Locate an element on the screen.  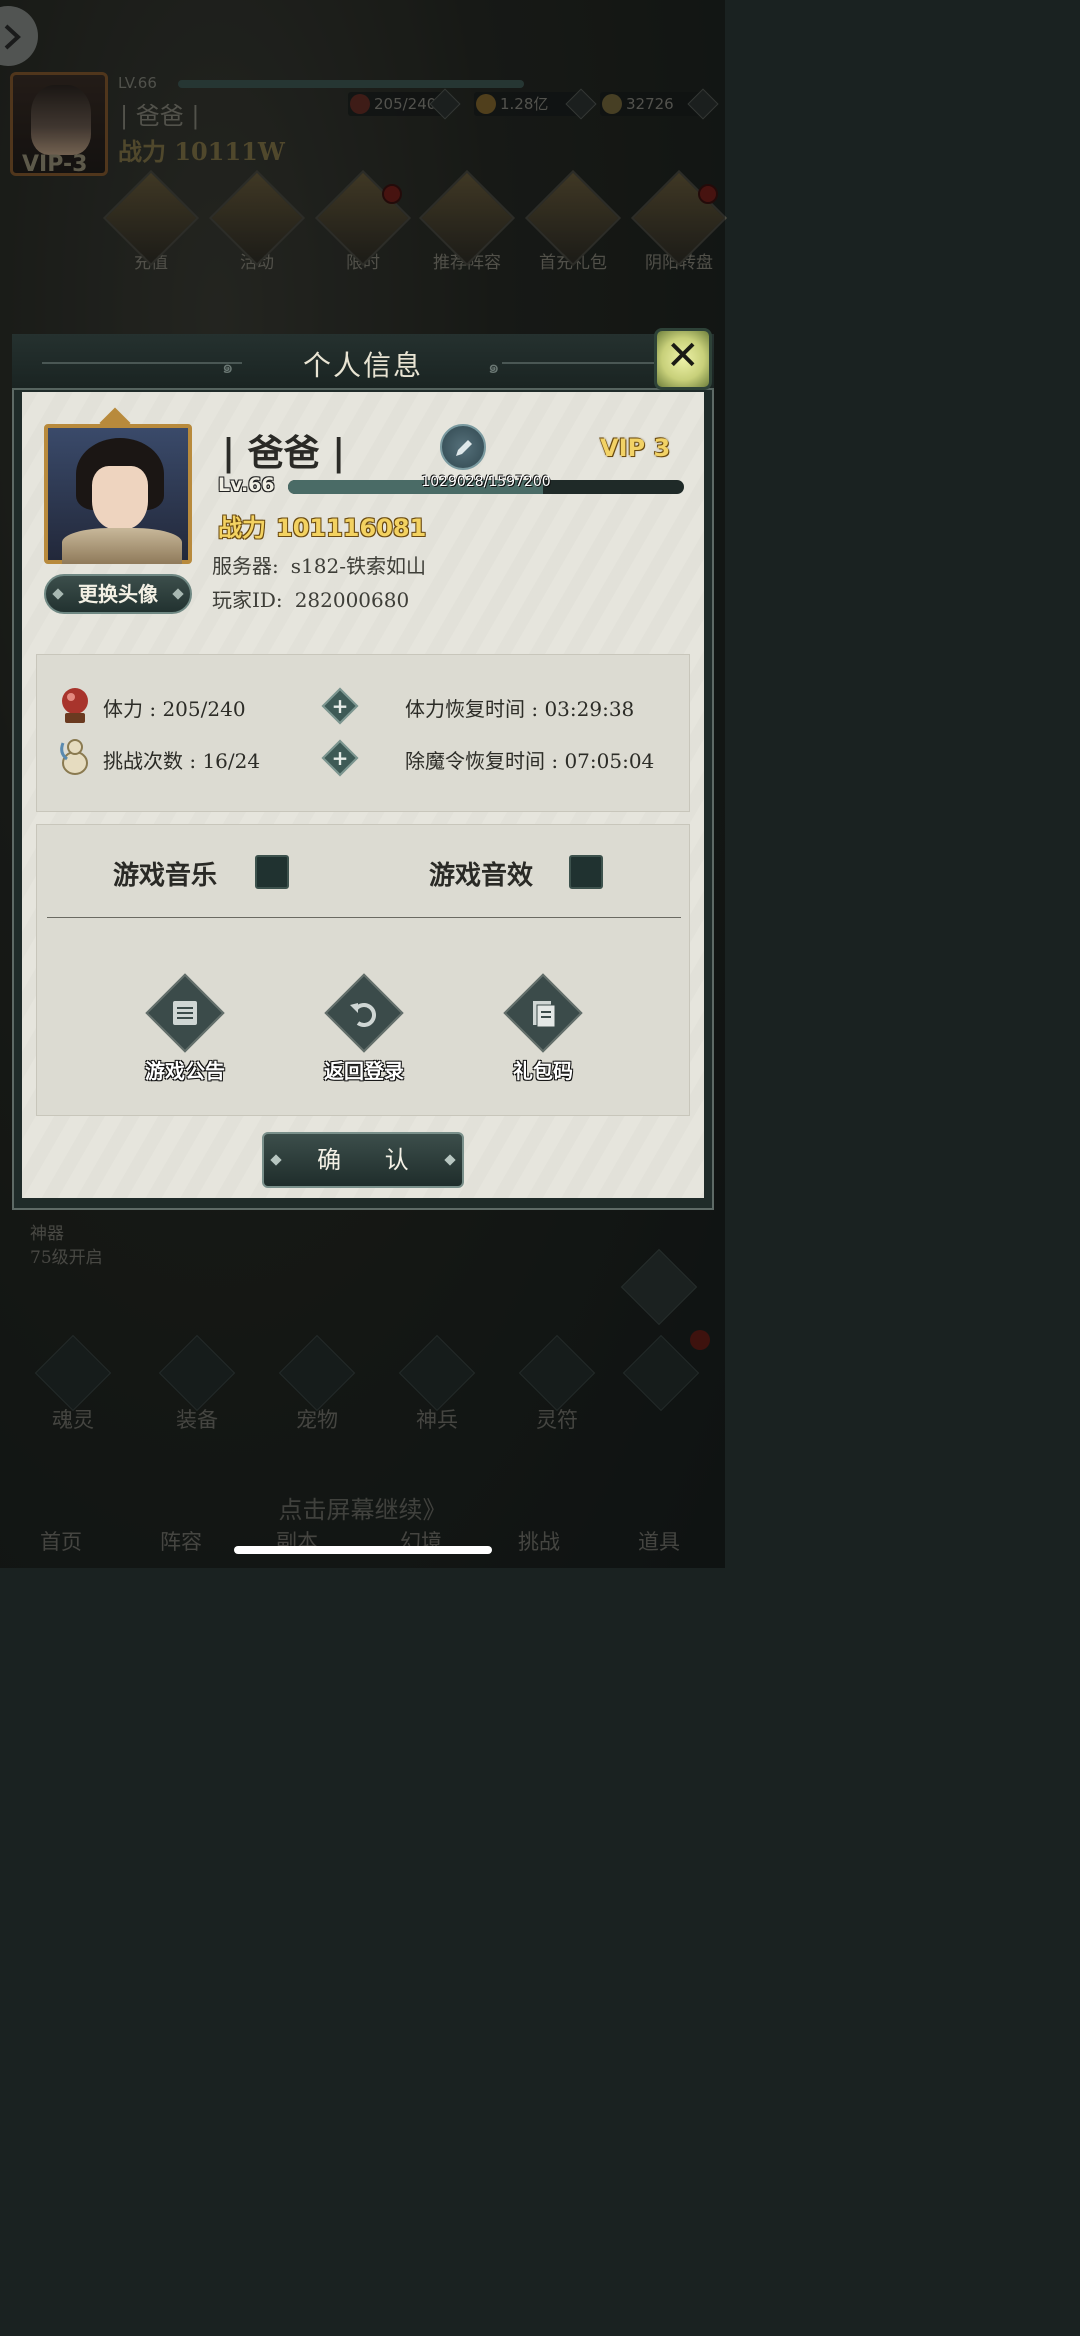
change-avatar-button: 更换头像 is located at coordinates (118, 594).